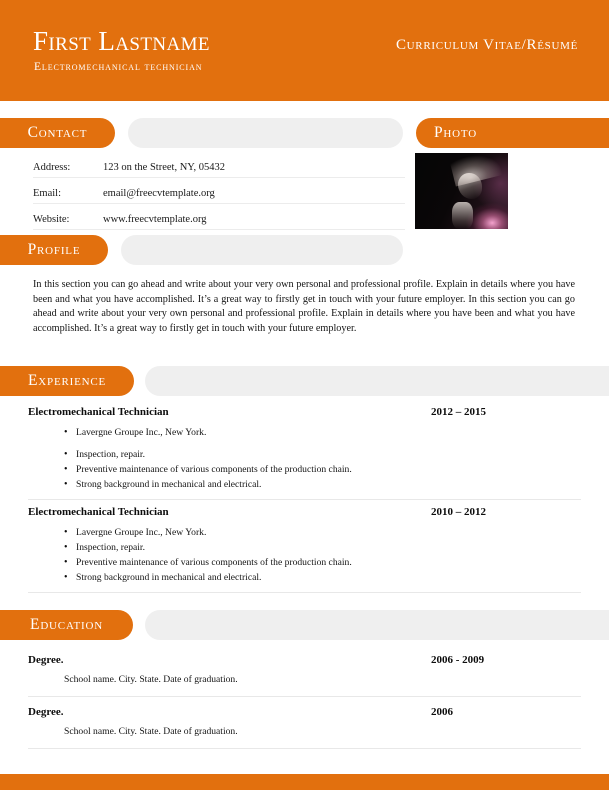 Image resolution: width=609 pixels, height=790 pixels. Describe the element at coordinates (52, 167) in the screenshot. I see `contact-label-address: Address:` at that location.